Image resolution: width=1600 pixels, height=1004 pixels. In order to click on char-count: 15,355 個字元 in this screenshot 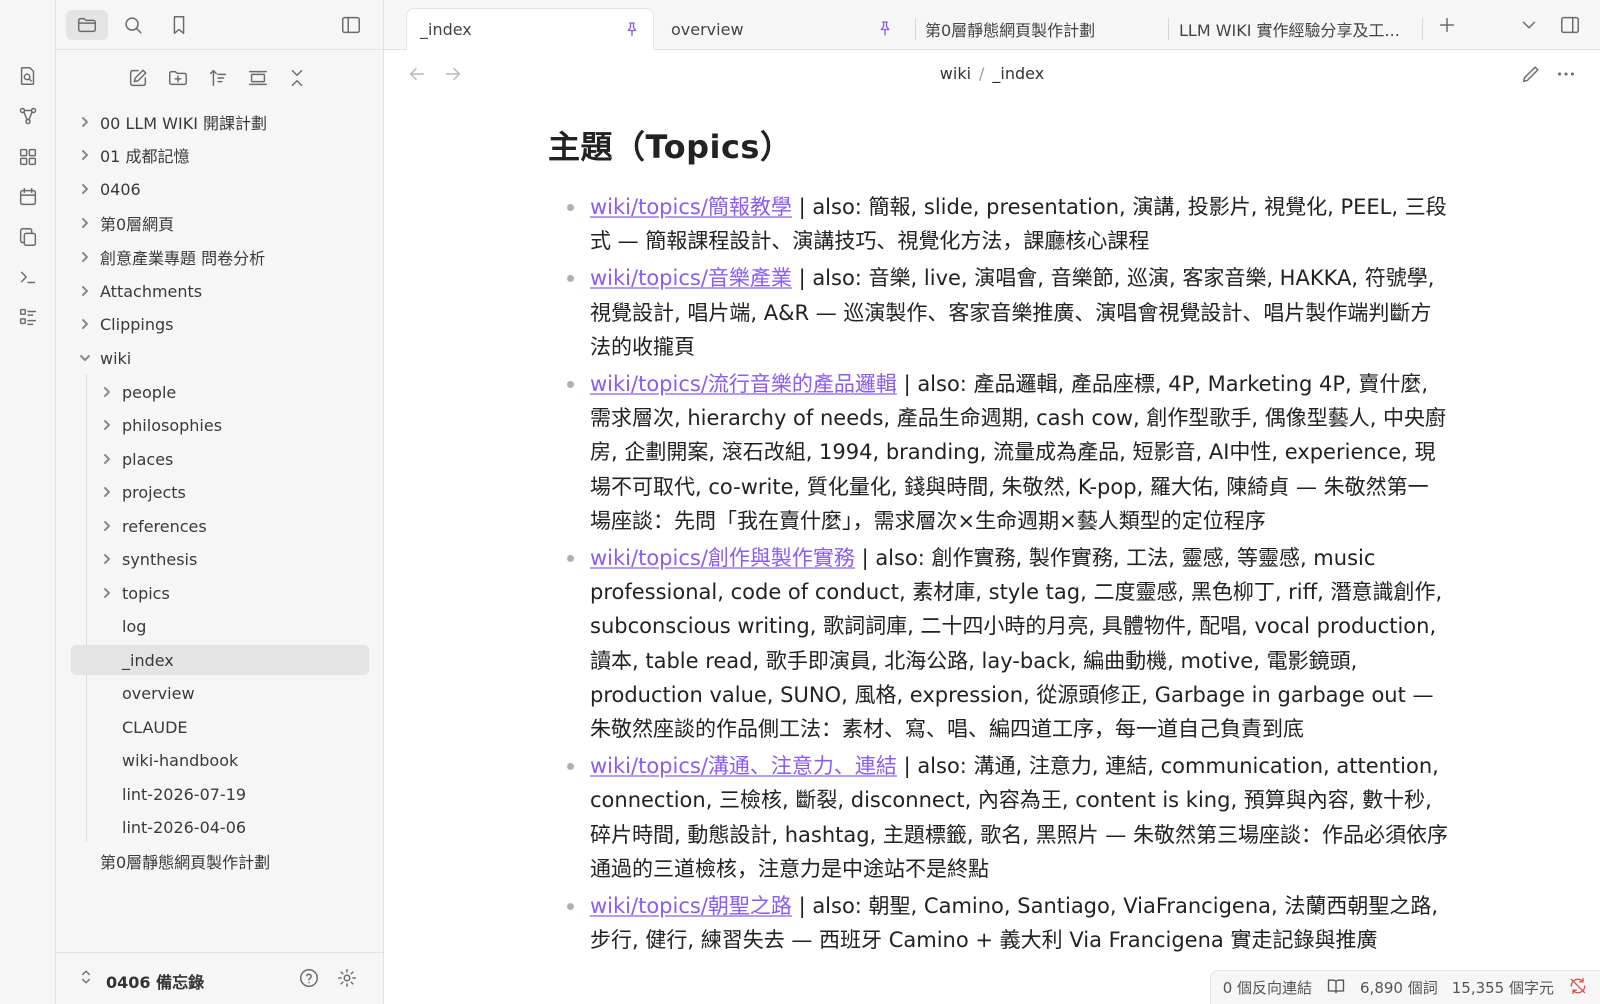, I will do `click(1502, 988)`.